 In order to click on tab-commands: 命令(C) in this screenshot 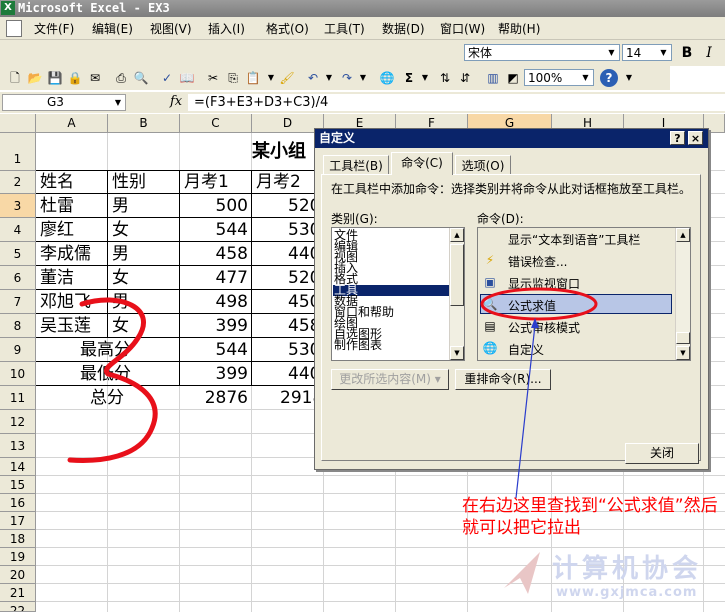, I will do `click(422, 163)`.